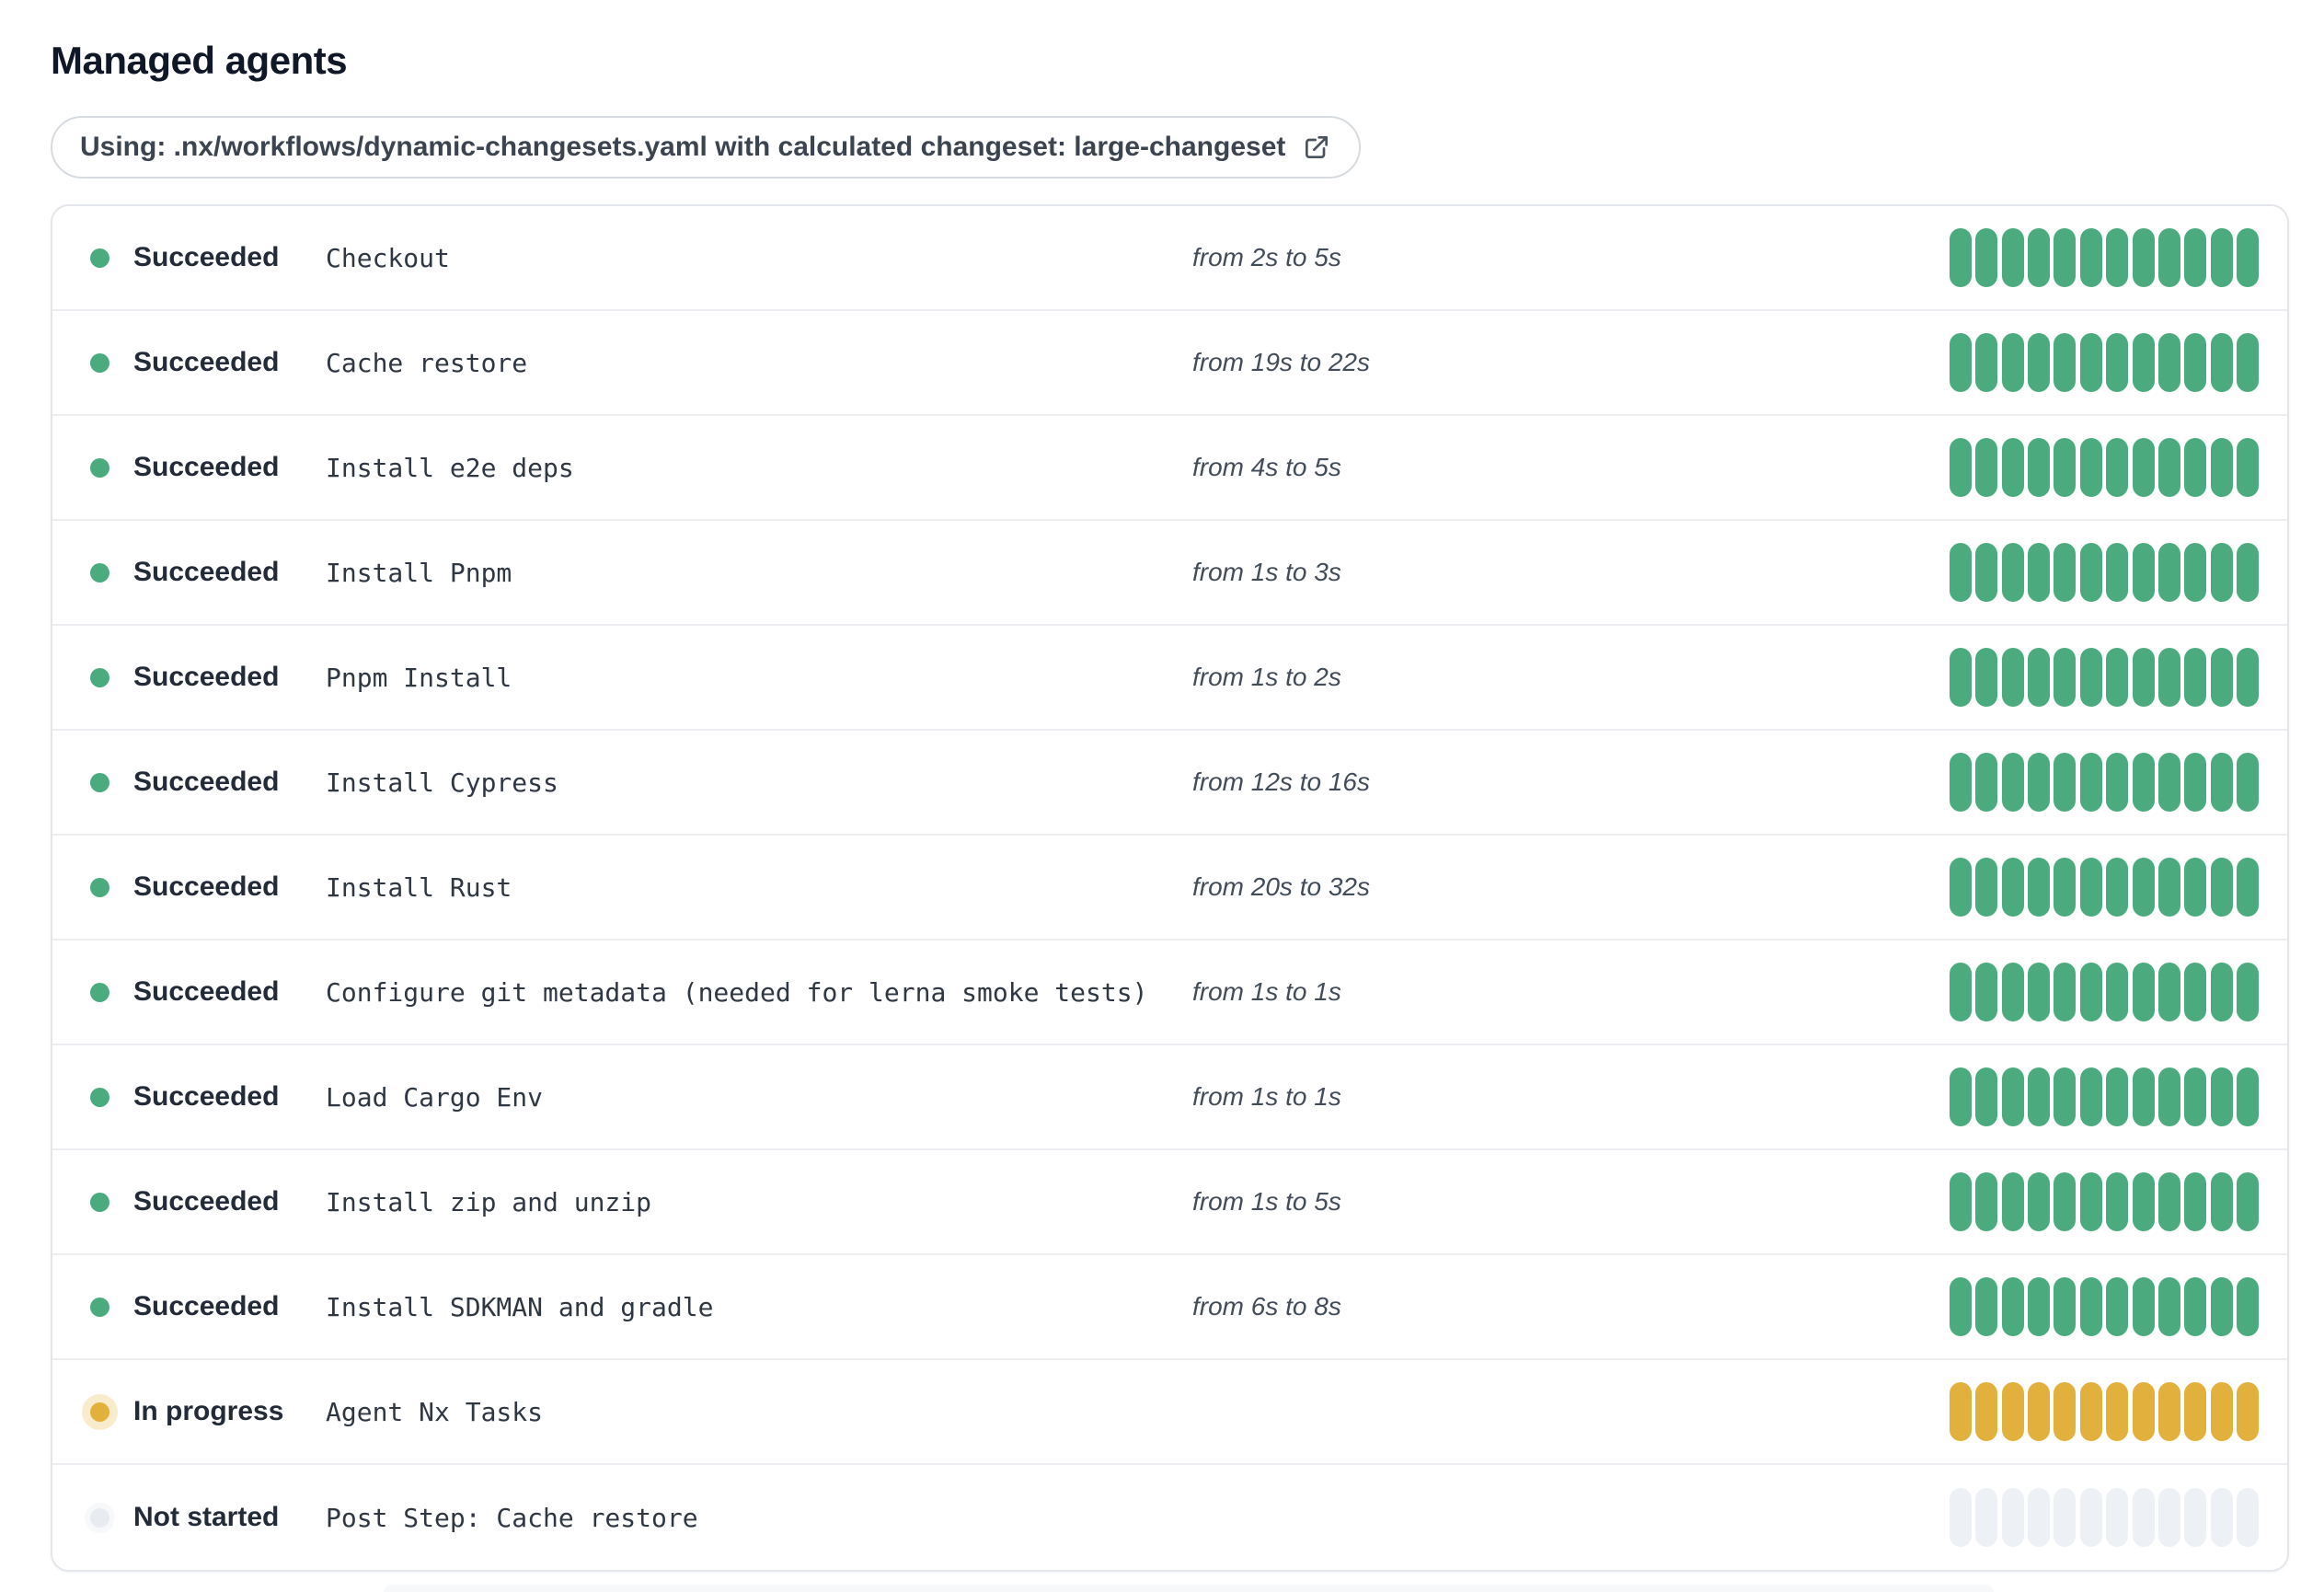  I want to click on agent-step-row: Succeeded Checkout from 2s to 5s, so click(1169, 258).